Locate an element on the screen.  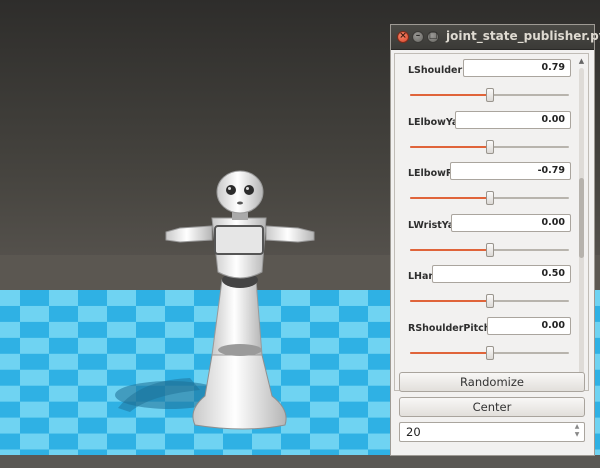
up-arrow-icon: ▲ is located at coordinates (581, 61).